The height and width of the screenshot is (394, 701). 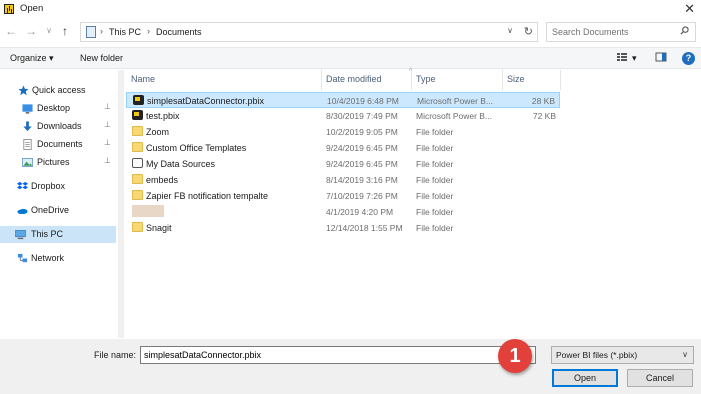 What do you see at coordinates (22, 258) in the screenshot?
I see `network-icon` at bounding box center [22, 258].